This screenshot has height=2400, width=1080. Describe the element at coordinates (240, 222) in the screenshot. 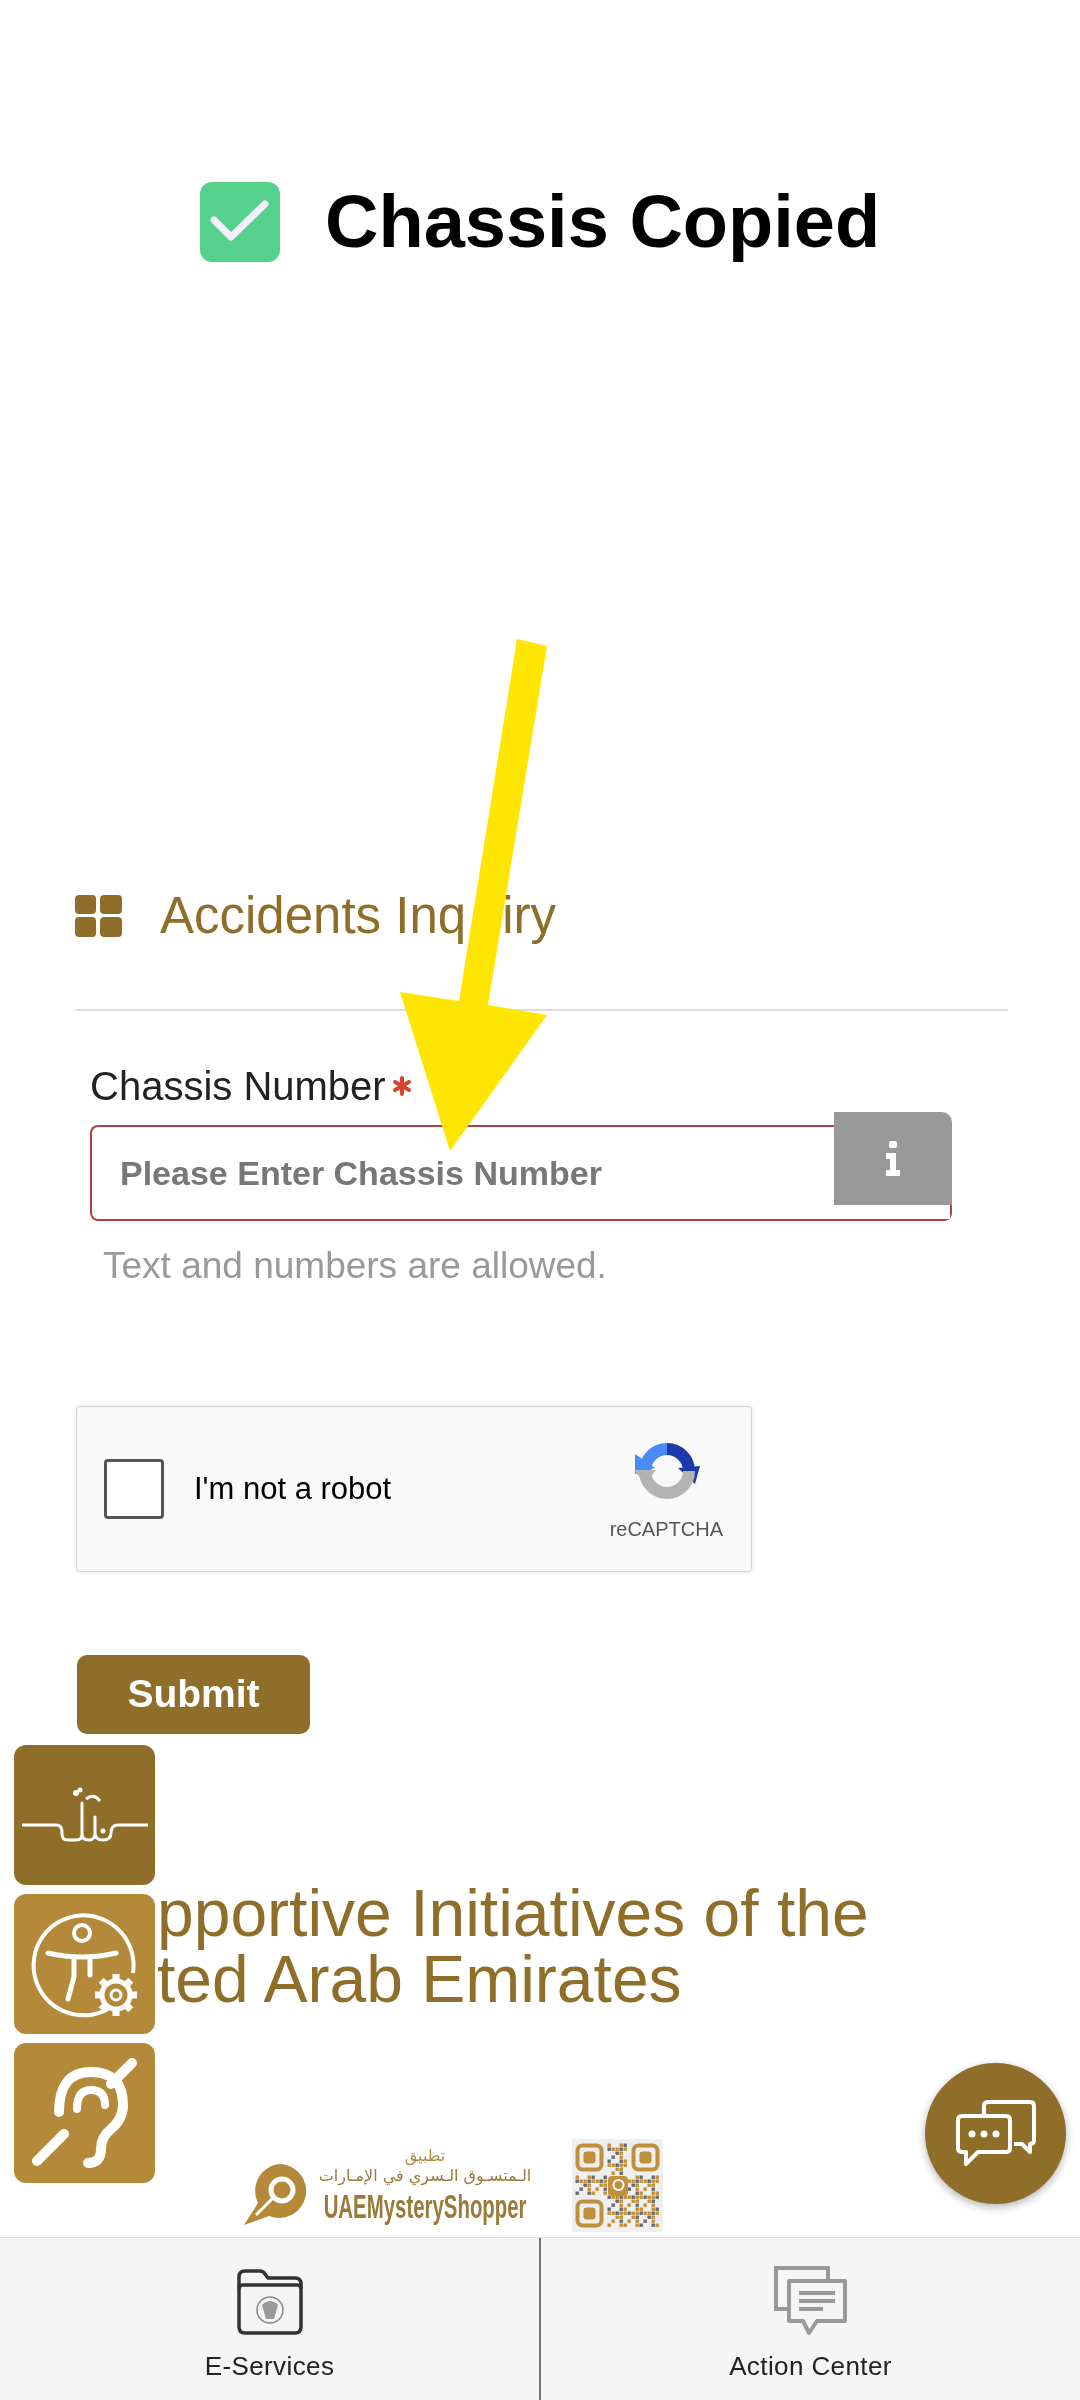

I see `check-icon` at that location.